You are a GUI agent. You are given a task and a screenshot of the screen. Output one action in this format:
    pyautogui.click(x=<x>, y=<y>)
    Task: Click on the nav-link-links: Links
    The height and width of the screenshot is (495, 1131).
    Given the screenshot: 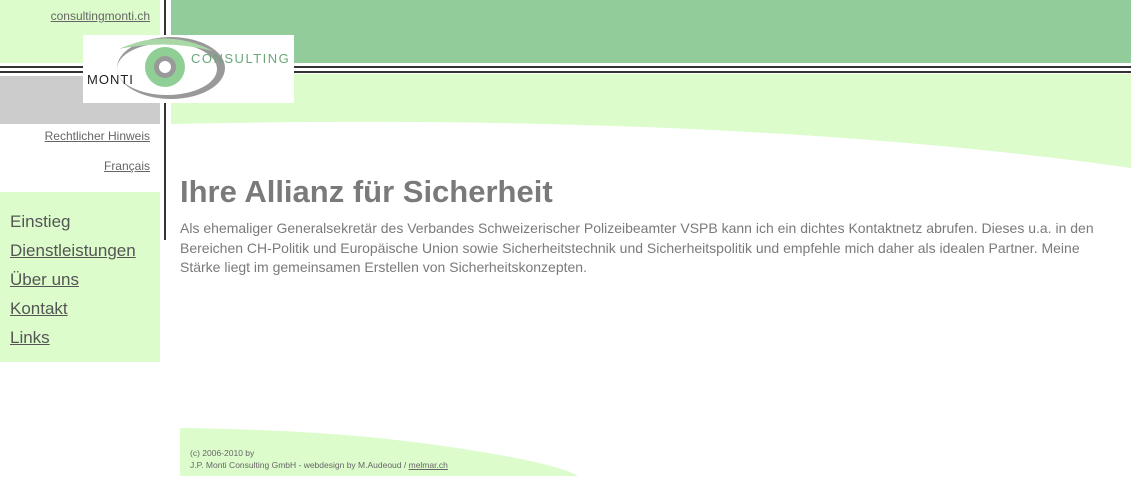 What is the action you would take?
    pyautogui.click(x=30, y=337)
    